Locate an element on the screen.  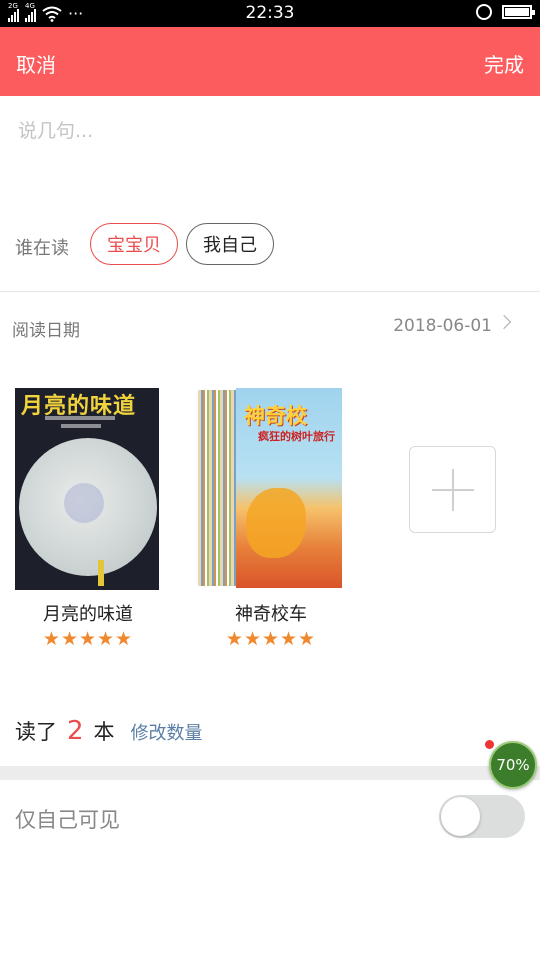
status-right is located at coordinates (505, 12).